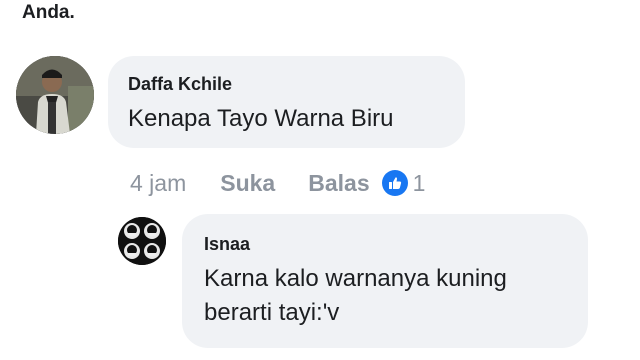  Describe the element at coordinates (227, 244) in the screenshot. I see `reply-author-name: Isnaa` at that location.